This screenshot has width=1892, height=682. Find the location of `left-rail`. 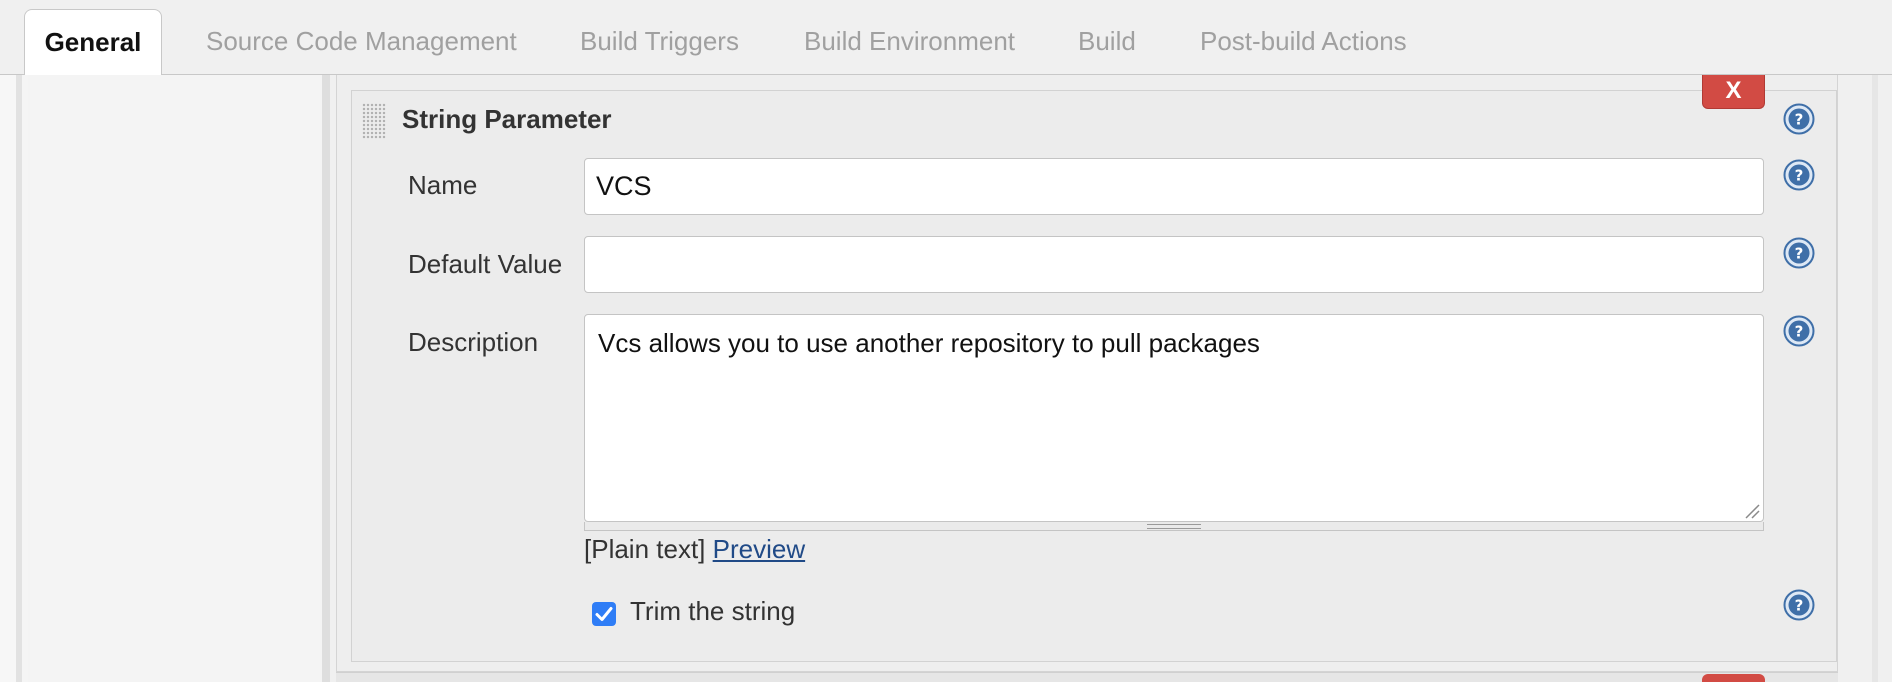

left-rail is located at coordinates (11, 378).